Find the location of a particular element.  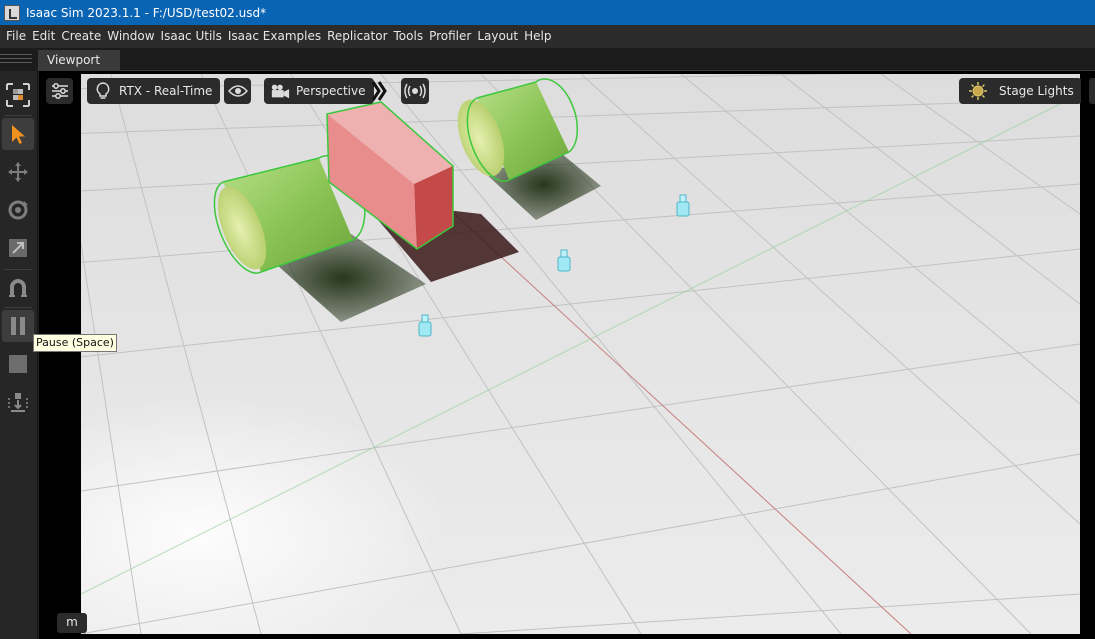

menu-create: Create is located at coordinates (81, 36).